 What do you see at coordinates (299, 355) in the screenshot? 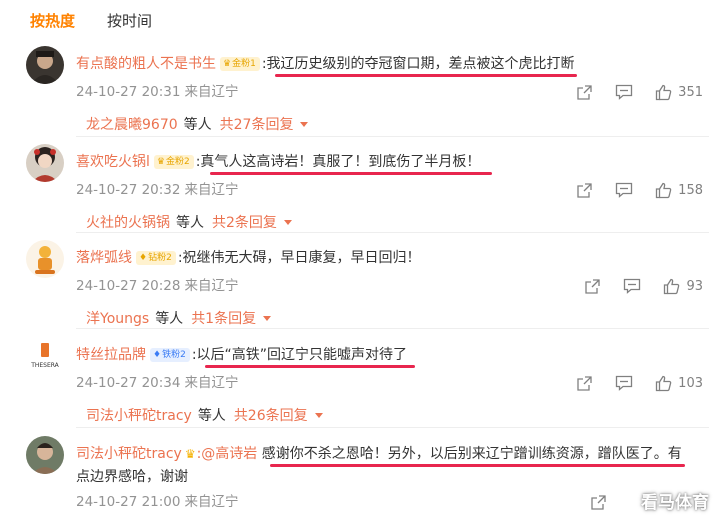
I see `comment-text: :以后“高铁”回辽宁只能嘘声对待了` at bounding box center [299, 355].